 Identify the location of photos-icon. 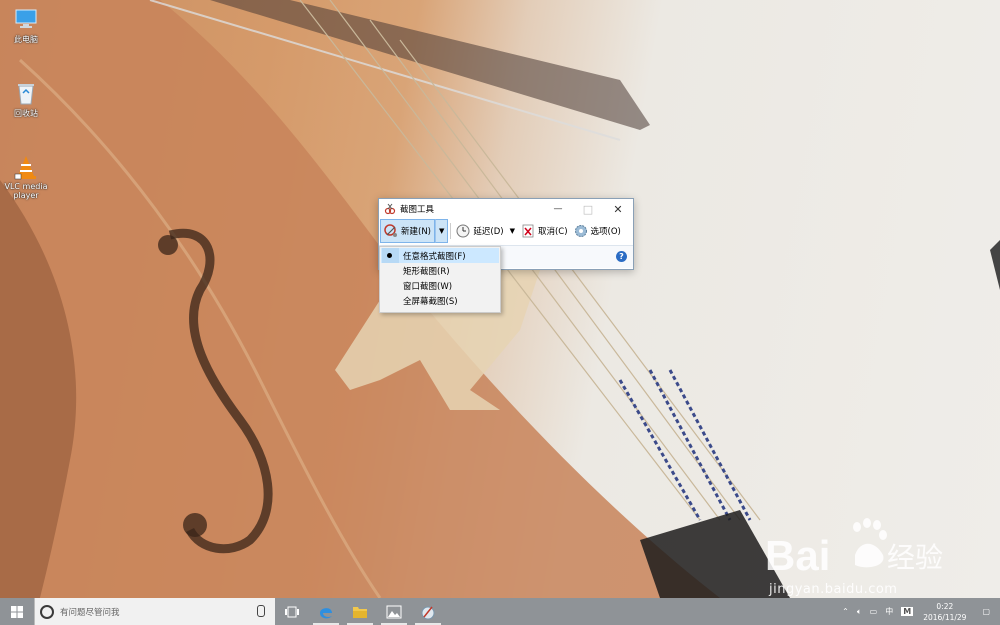
(394, 611).